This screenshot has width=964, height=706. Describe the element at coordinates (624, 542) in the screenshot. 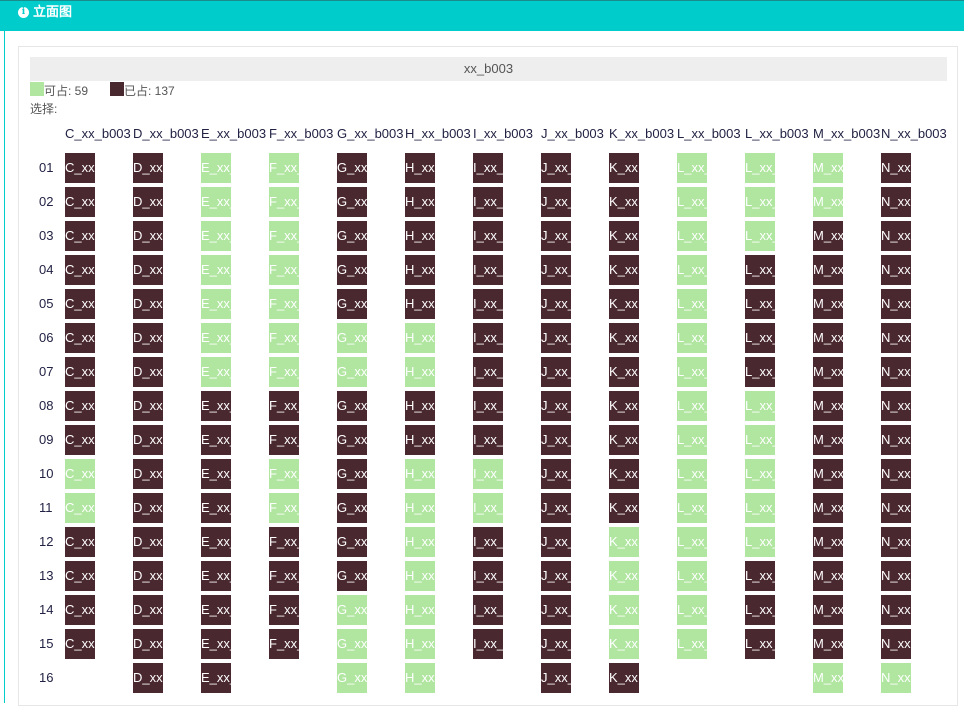

I see `slot-available: K_xx` at that location.